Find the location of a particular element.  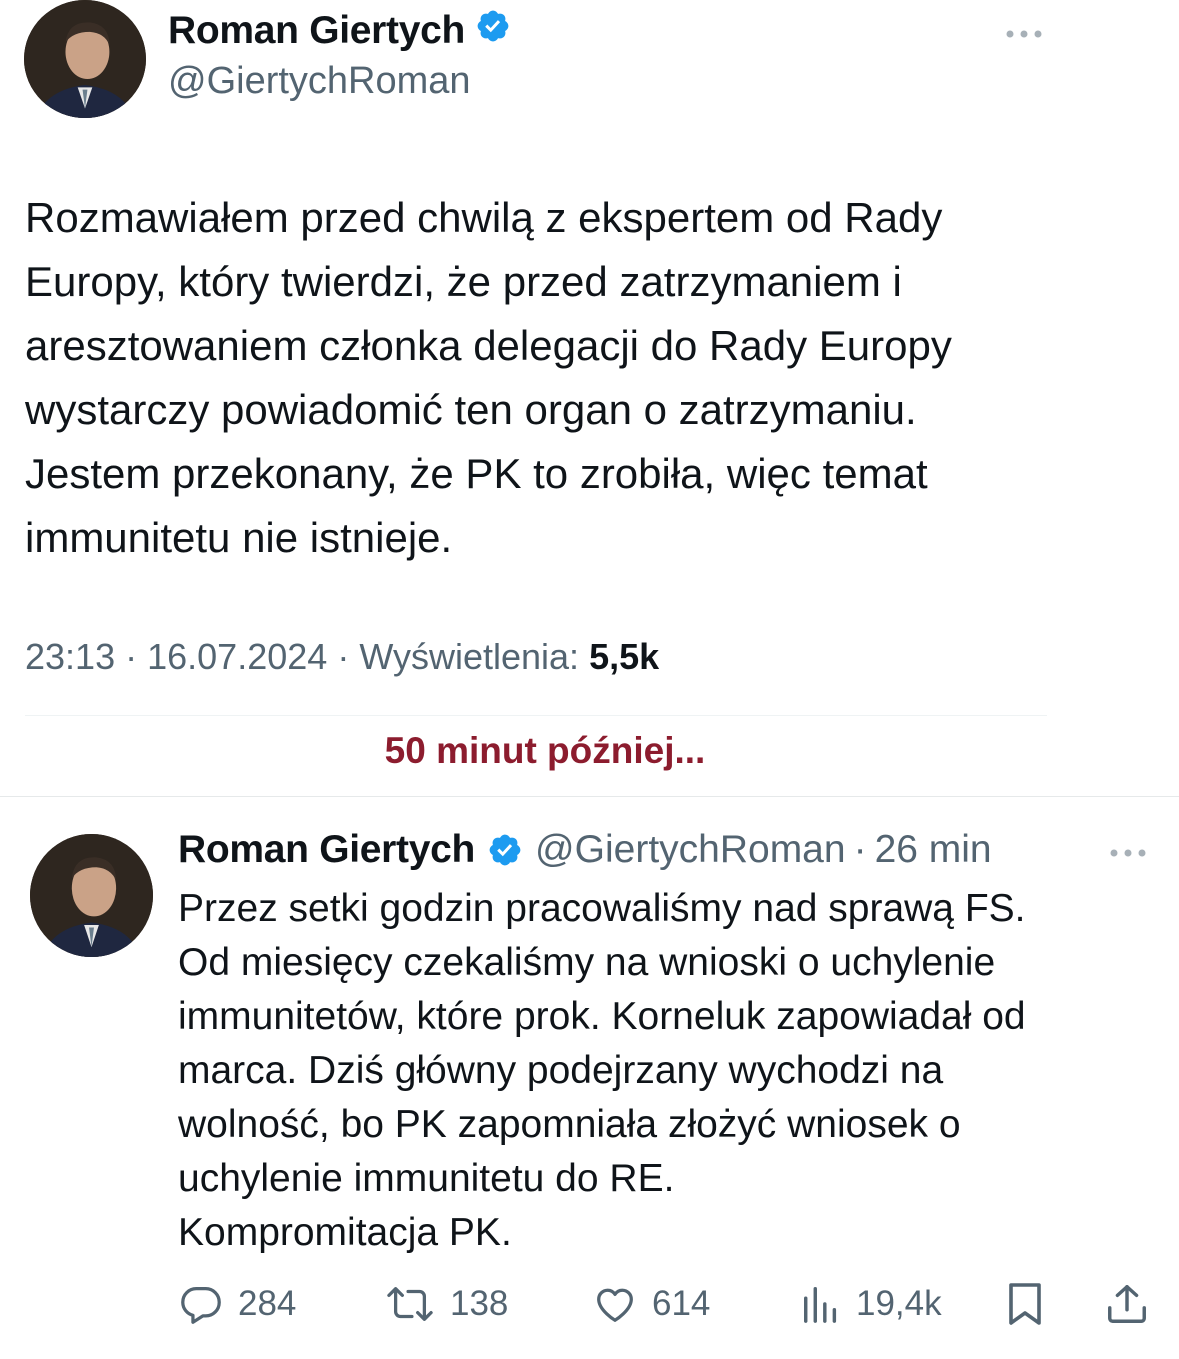

section-separator is located at coordinates (589, 796).